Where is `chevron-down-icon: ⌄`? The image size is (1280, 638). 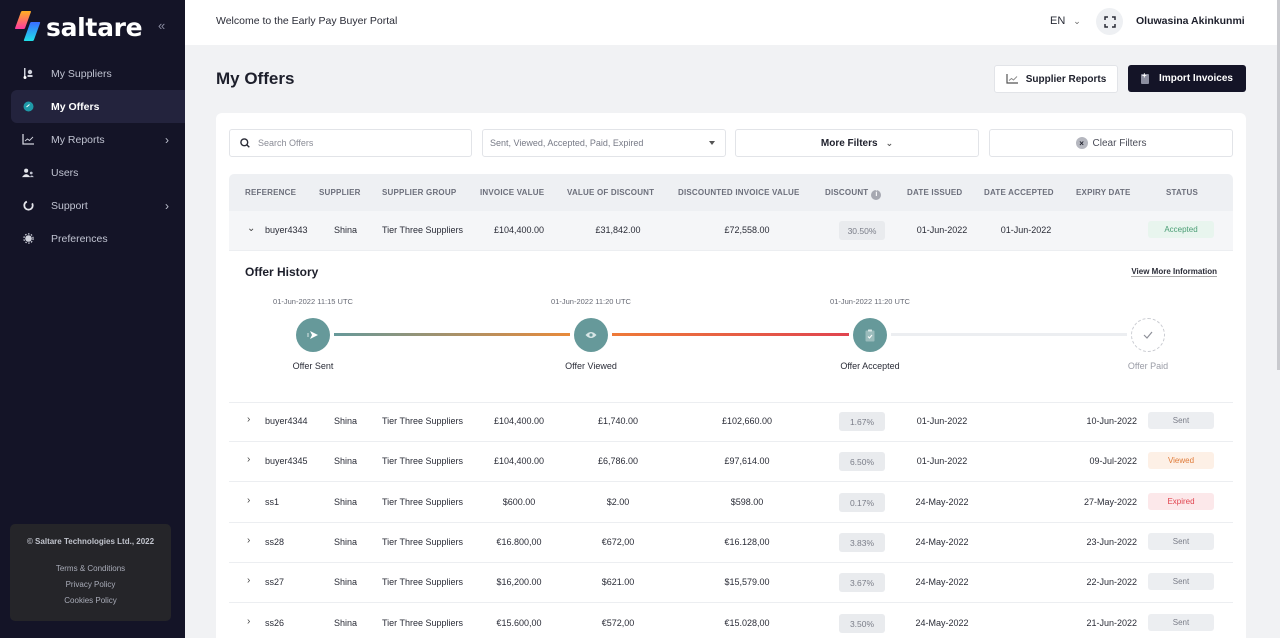
chevron-down-icon: ⌄ is located at coordinates (251, 228).